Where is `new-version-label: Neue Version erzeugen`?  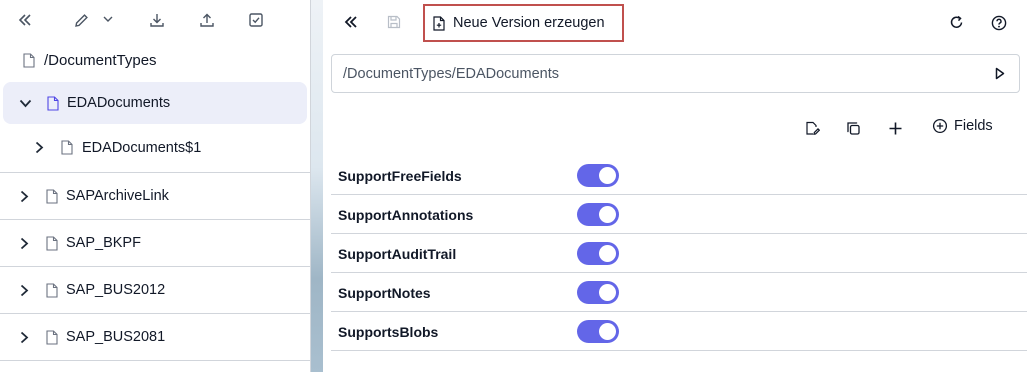
new-version-label: Neue Version erzeugen is located at coordinates (529, 23).